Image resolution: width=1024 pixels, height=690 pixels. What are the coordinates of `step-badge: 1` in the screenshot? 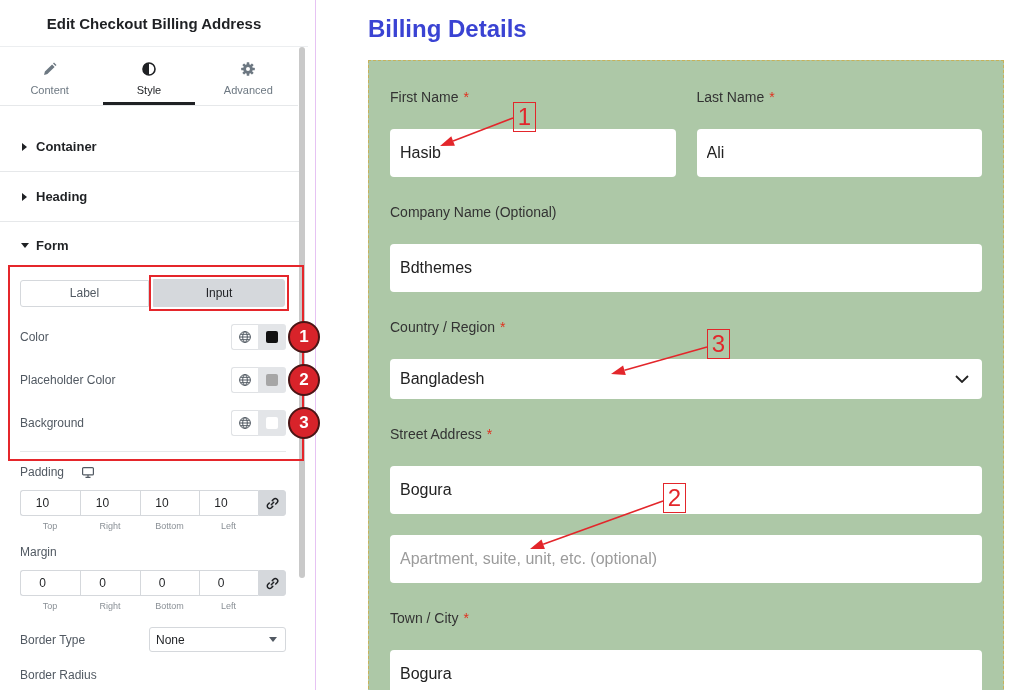 It's located at (304, 336).